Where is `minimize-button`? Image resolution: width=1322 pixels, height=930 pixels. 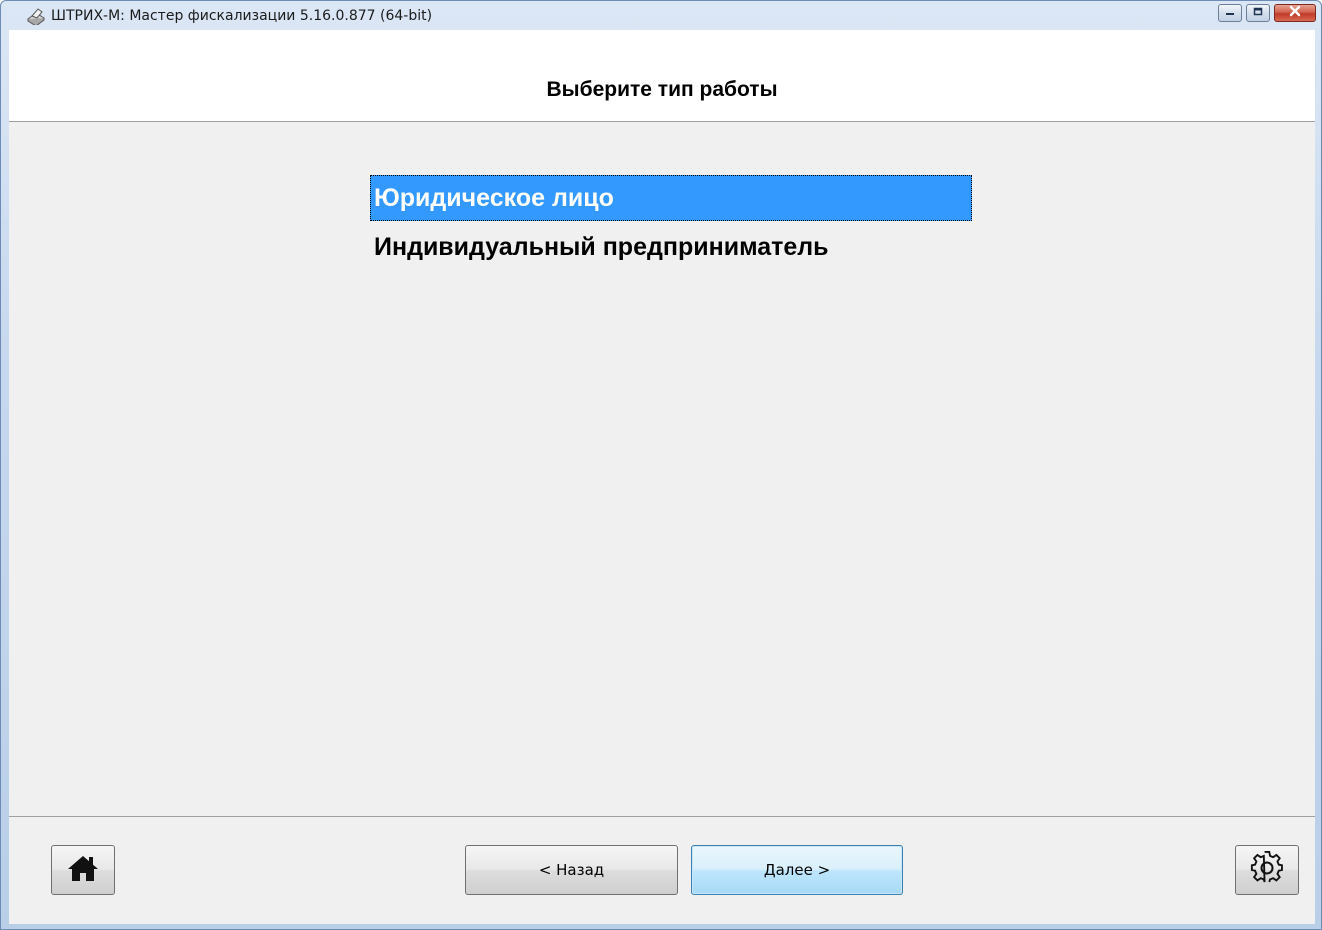 minimize-button is located at coordinates (1230, 13).